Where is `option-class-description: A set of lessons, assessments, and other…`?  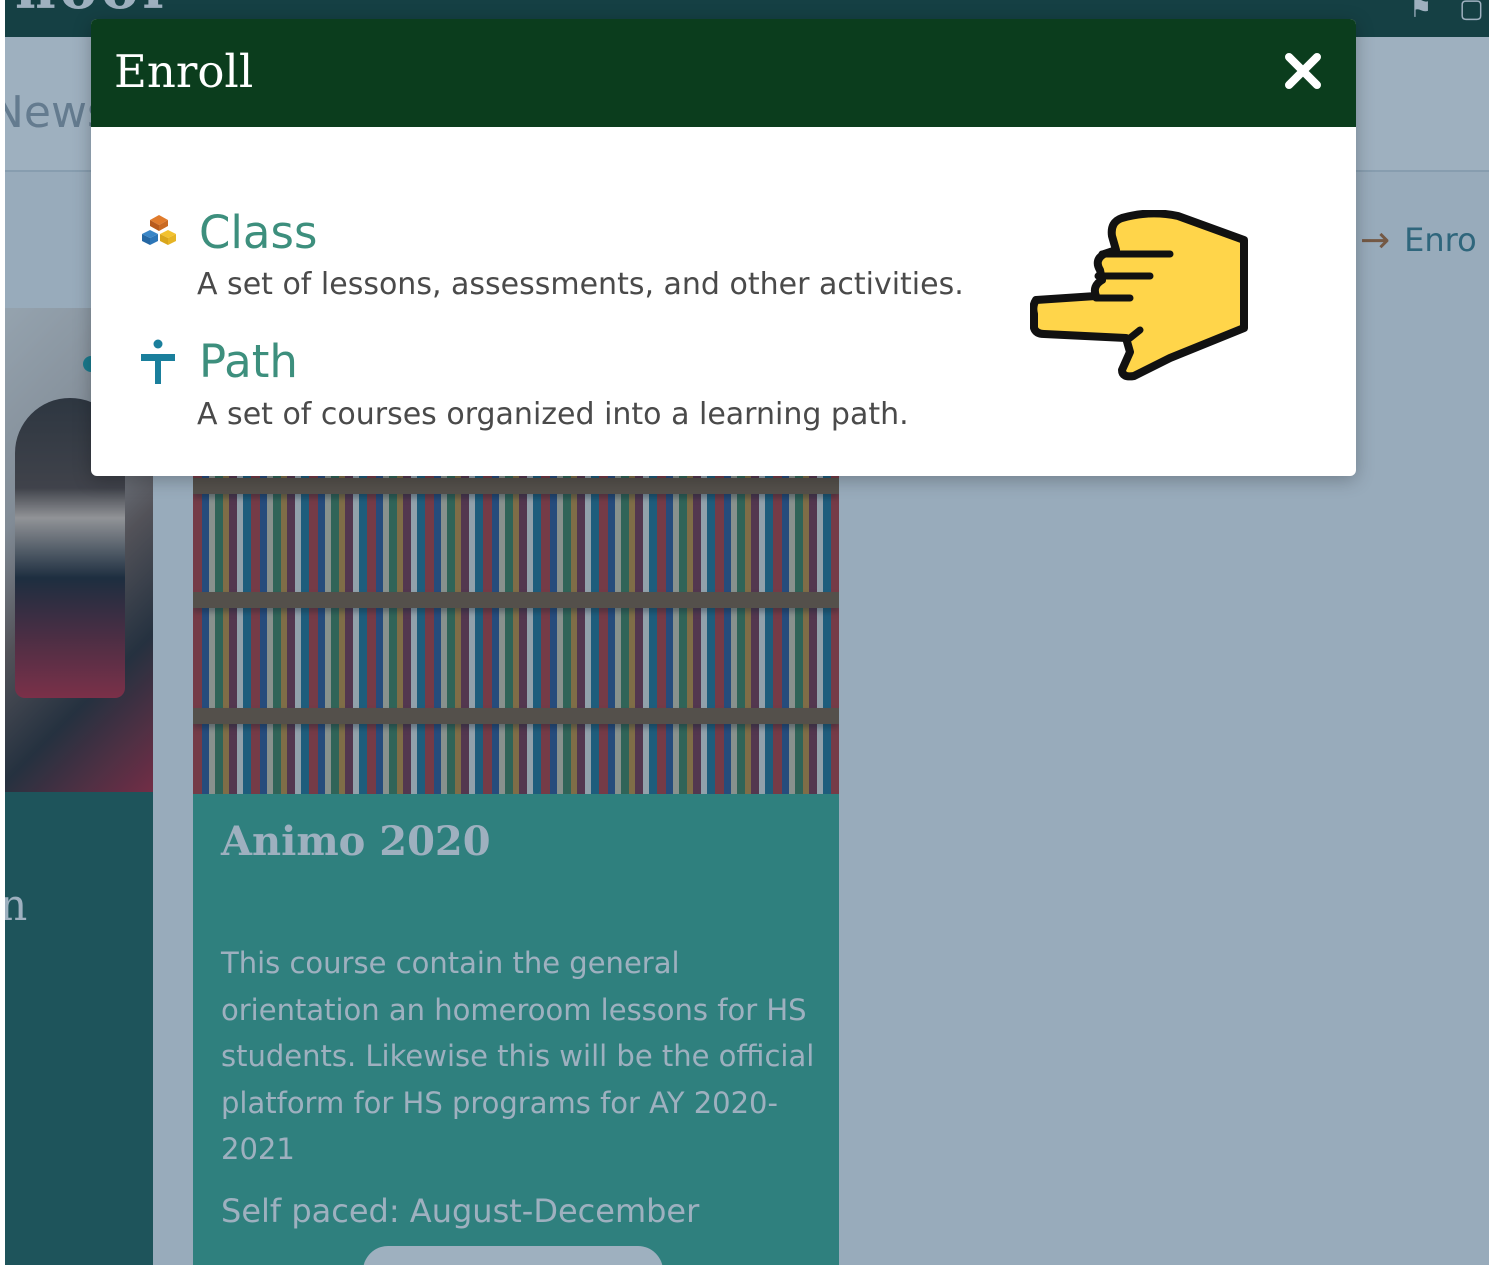
option-class-description: A set of lessons, assessments, and other… is located at coordinates (580, 284).